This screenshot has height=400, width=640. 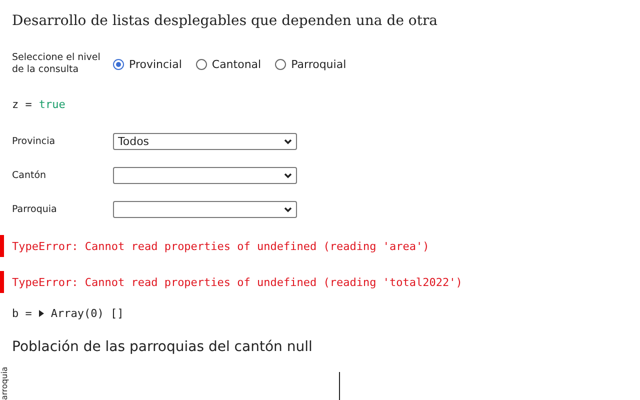 What do you see at coordinates (5, 383) in the screenshot?
I see `axis-label: arroquia` at bounding box center [5, 383].